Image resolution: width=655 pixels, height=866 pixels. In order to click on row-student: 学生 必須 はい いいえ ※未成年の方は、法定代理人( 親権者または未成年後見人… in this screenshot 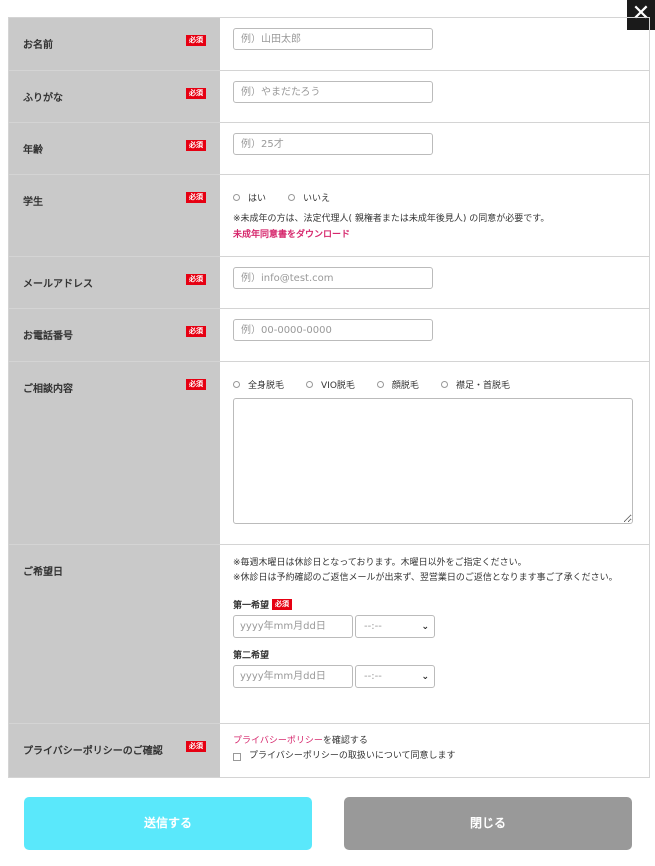, I will do `click(329, 216)`.